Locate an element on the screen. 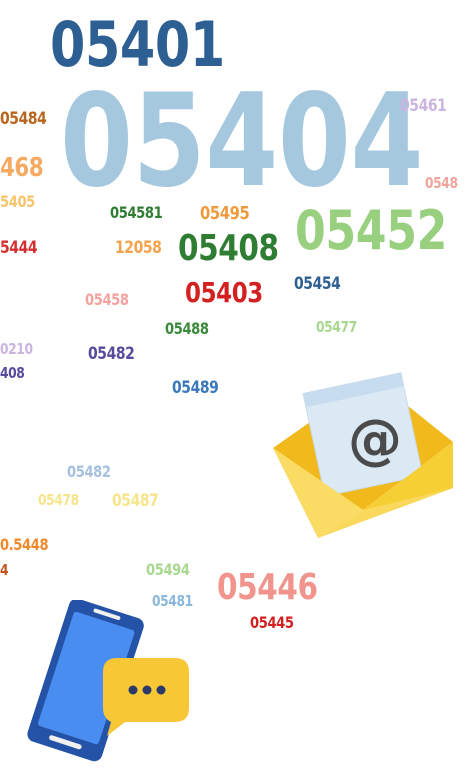  zip-code: 05458 is located at coordinates (107, 299).